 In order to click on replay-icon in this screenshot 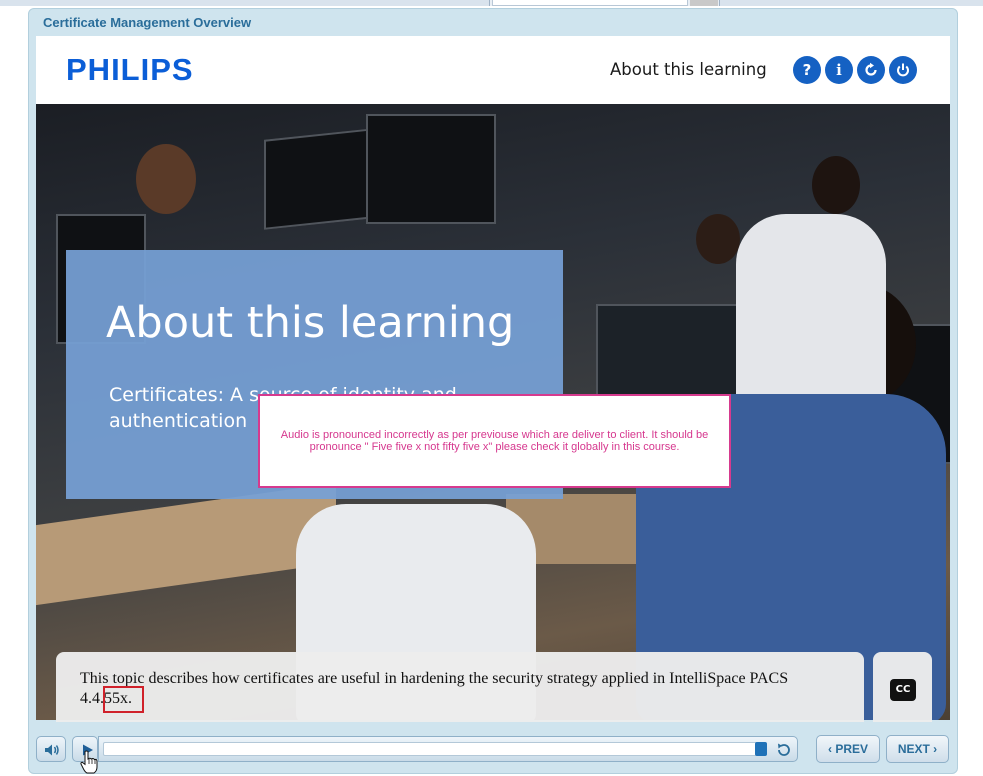, I will do `click(784, 750)`.